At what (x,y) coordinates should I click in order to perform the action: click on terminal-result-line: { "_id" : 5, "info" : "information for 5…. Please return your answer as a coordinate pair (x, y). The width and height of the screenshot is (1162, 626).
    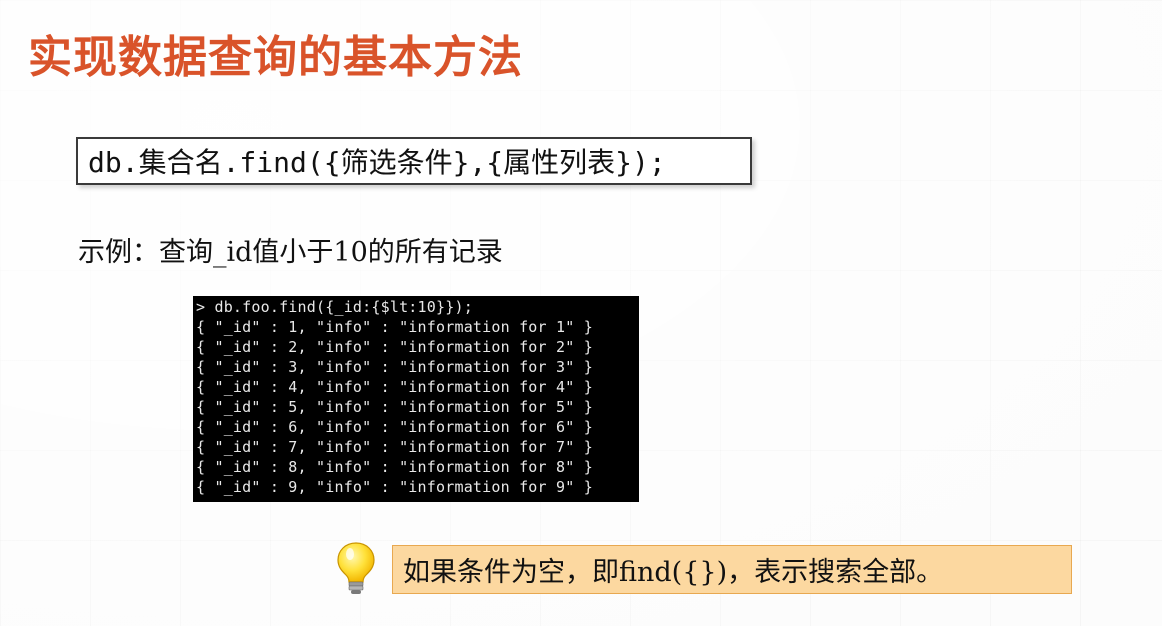
    Looking at the image, I should click on (394, 407).